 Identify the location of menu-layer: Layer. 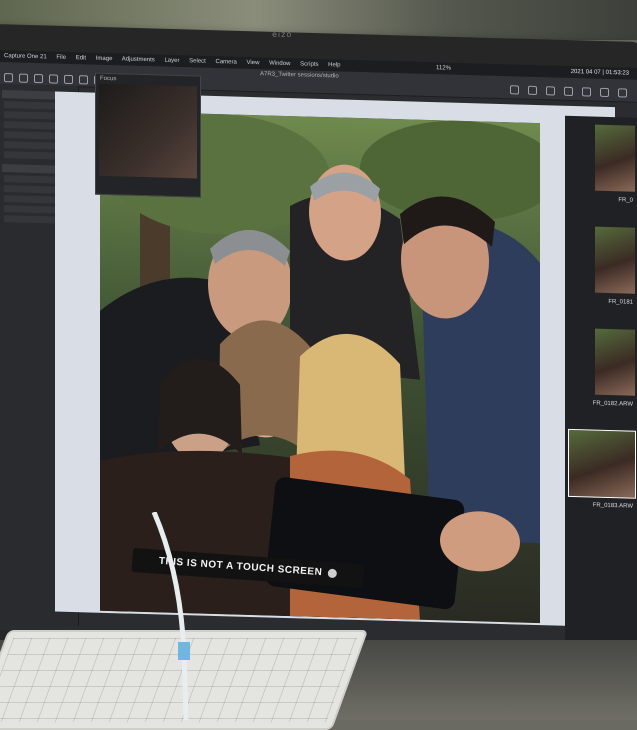
(171, 61).